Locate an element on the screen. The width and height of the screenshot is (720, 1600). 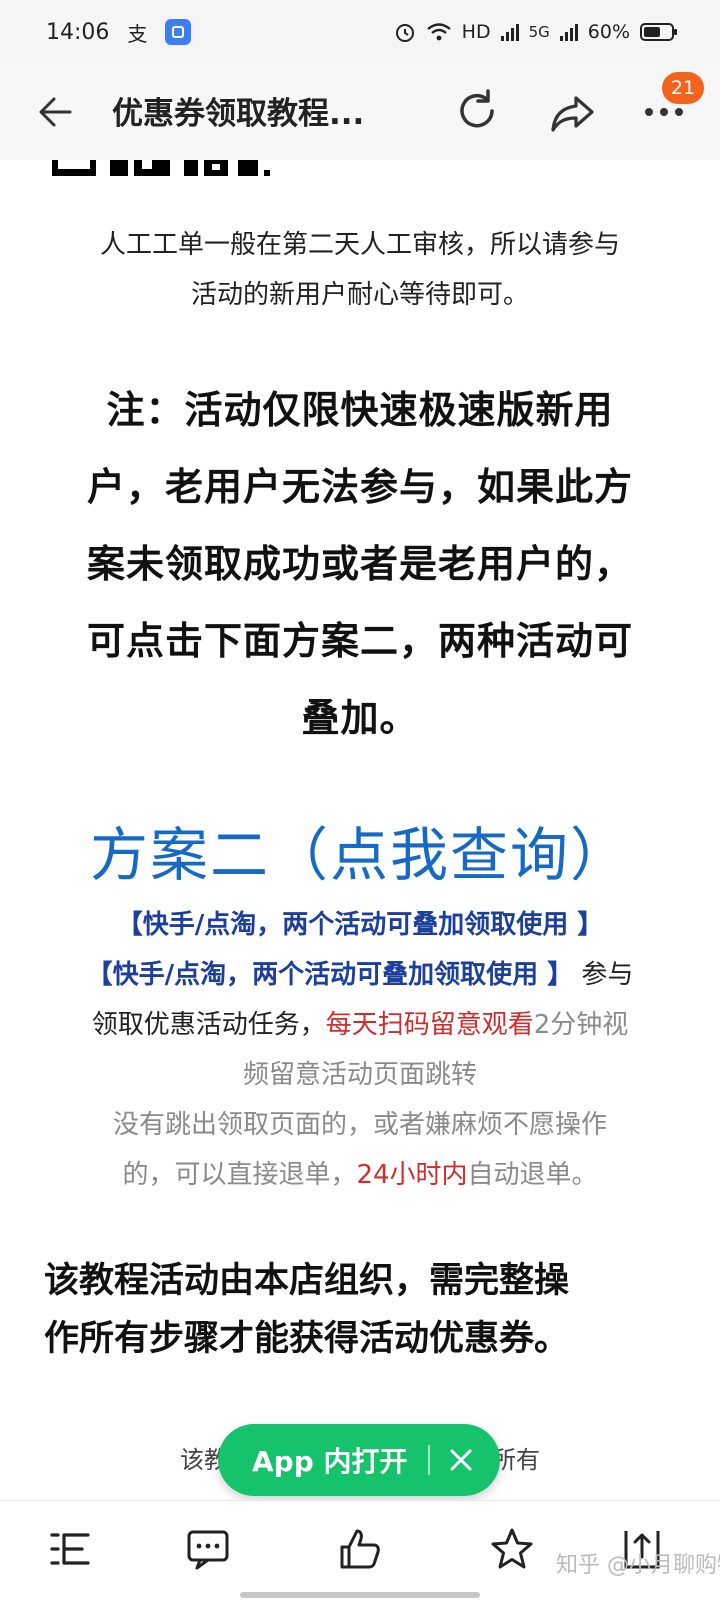
signal-bars-icon is located at coordinates (509, 32).